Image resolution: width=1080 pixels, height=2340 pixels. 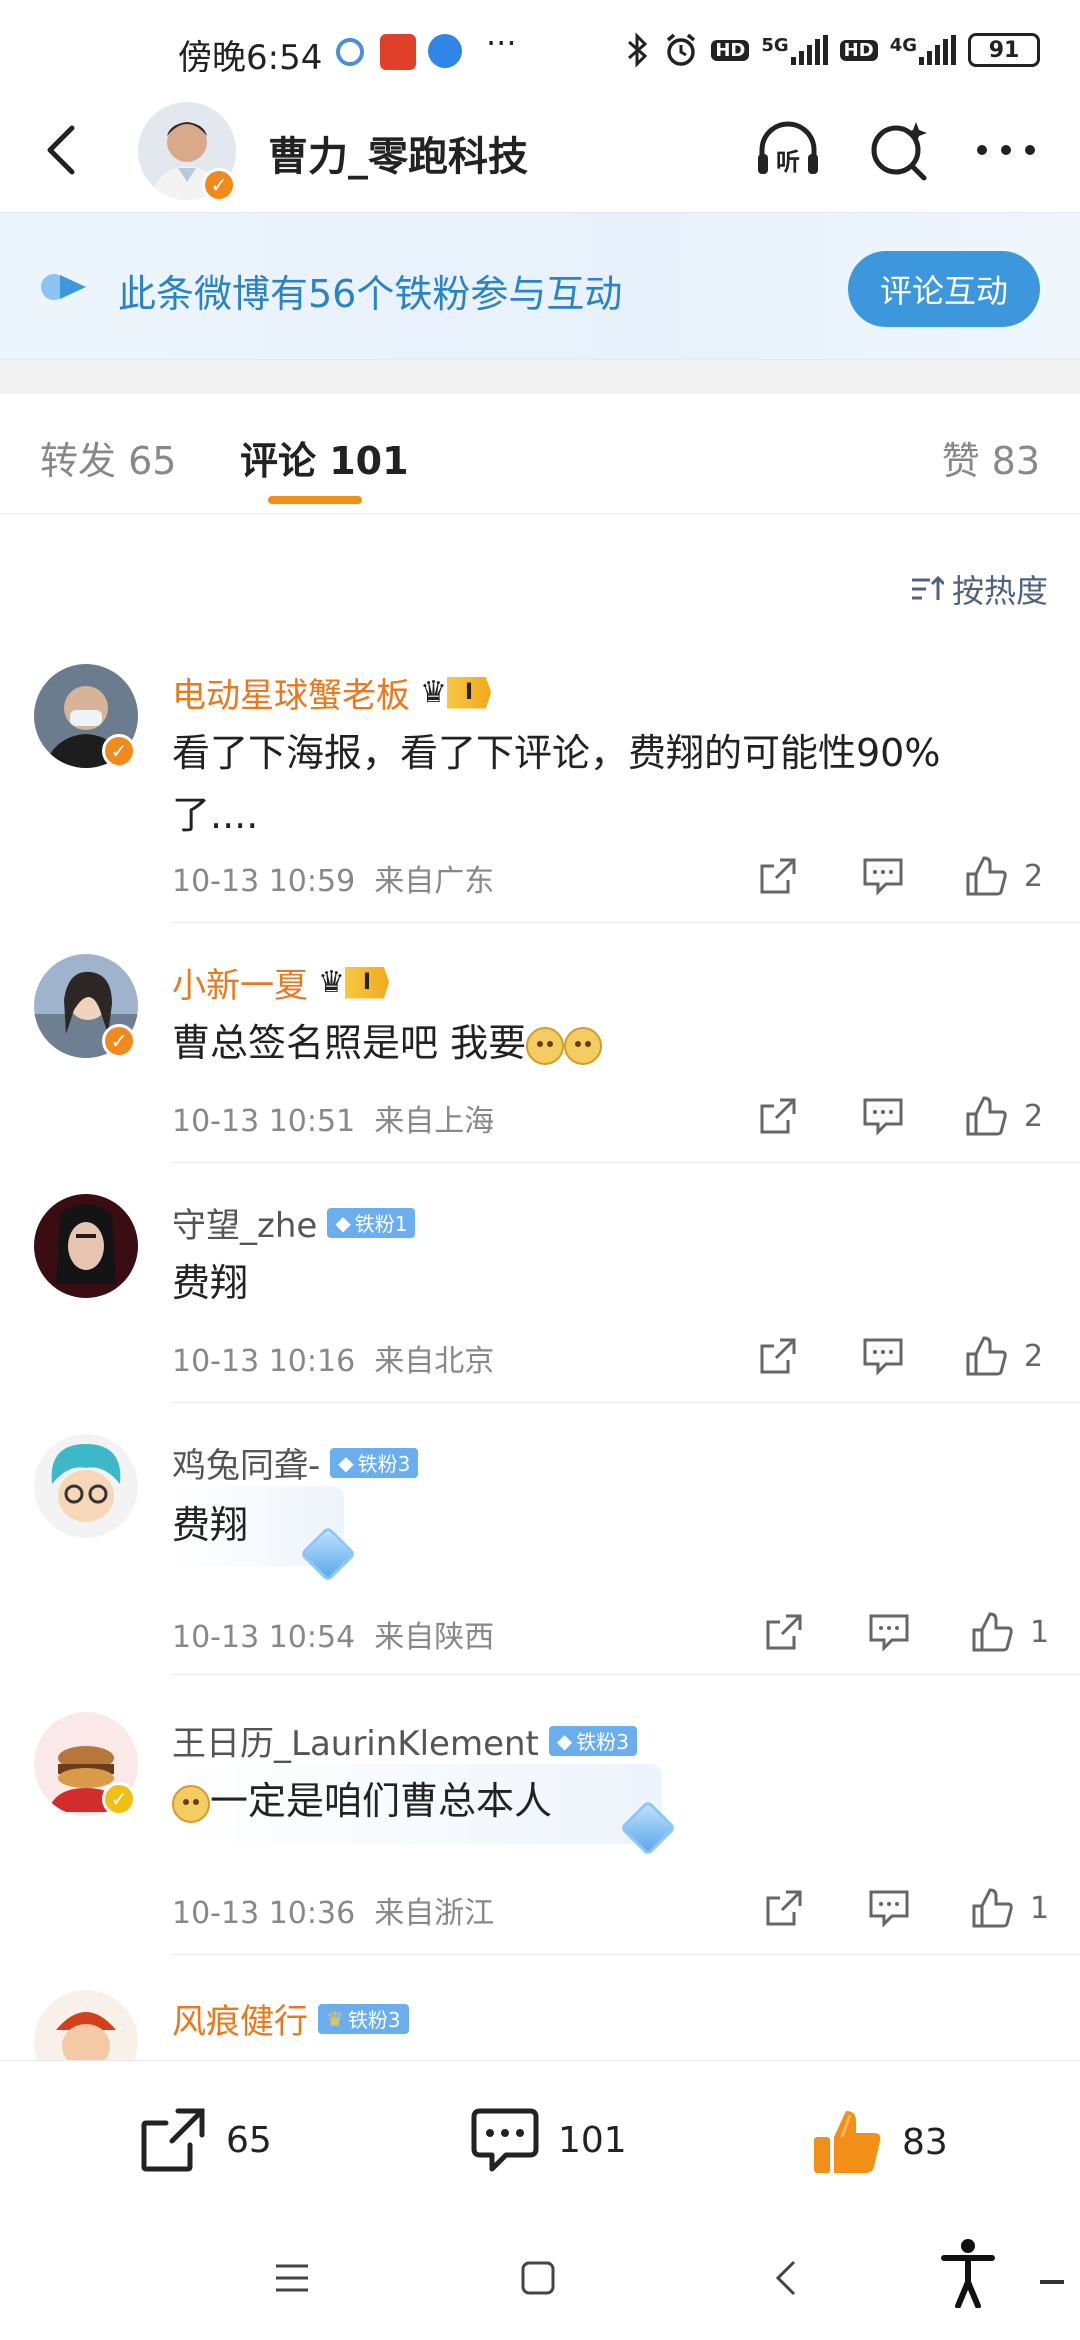 I want to click on status-time: 傍晚6:54, so click(x=250, y=58).